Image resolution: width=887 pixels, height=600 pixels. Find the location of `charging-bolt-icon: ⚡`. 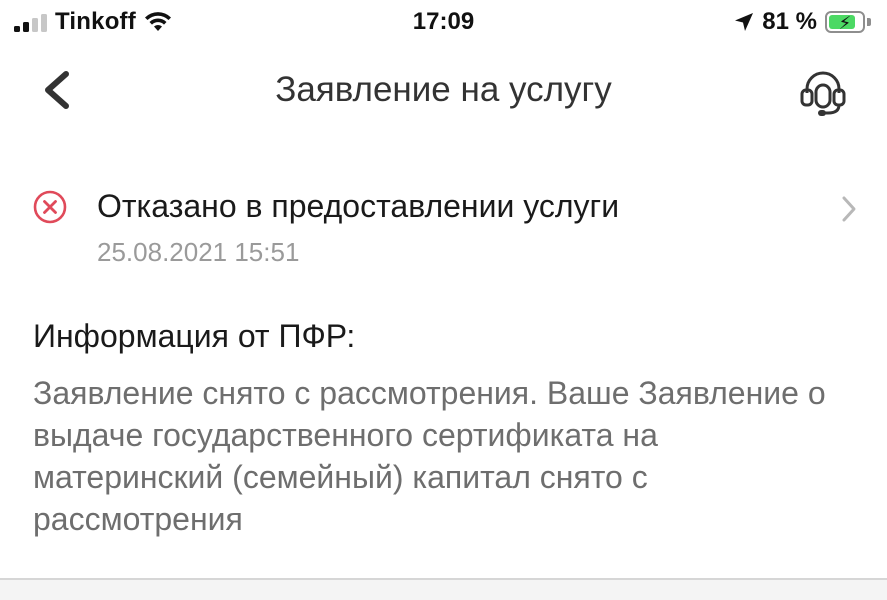

charging-bolt-icon: ⚡ is located at coordinates (845, 23).